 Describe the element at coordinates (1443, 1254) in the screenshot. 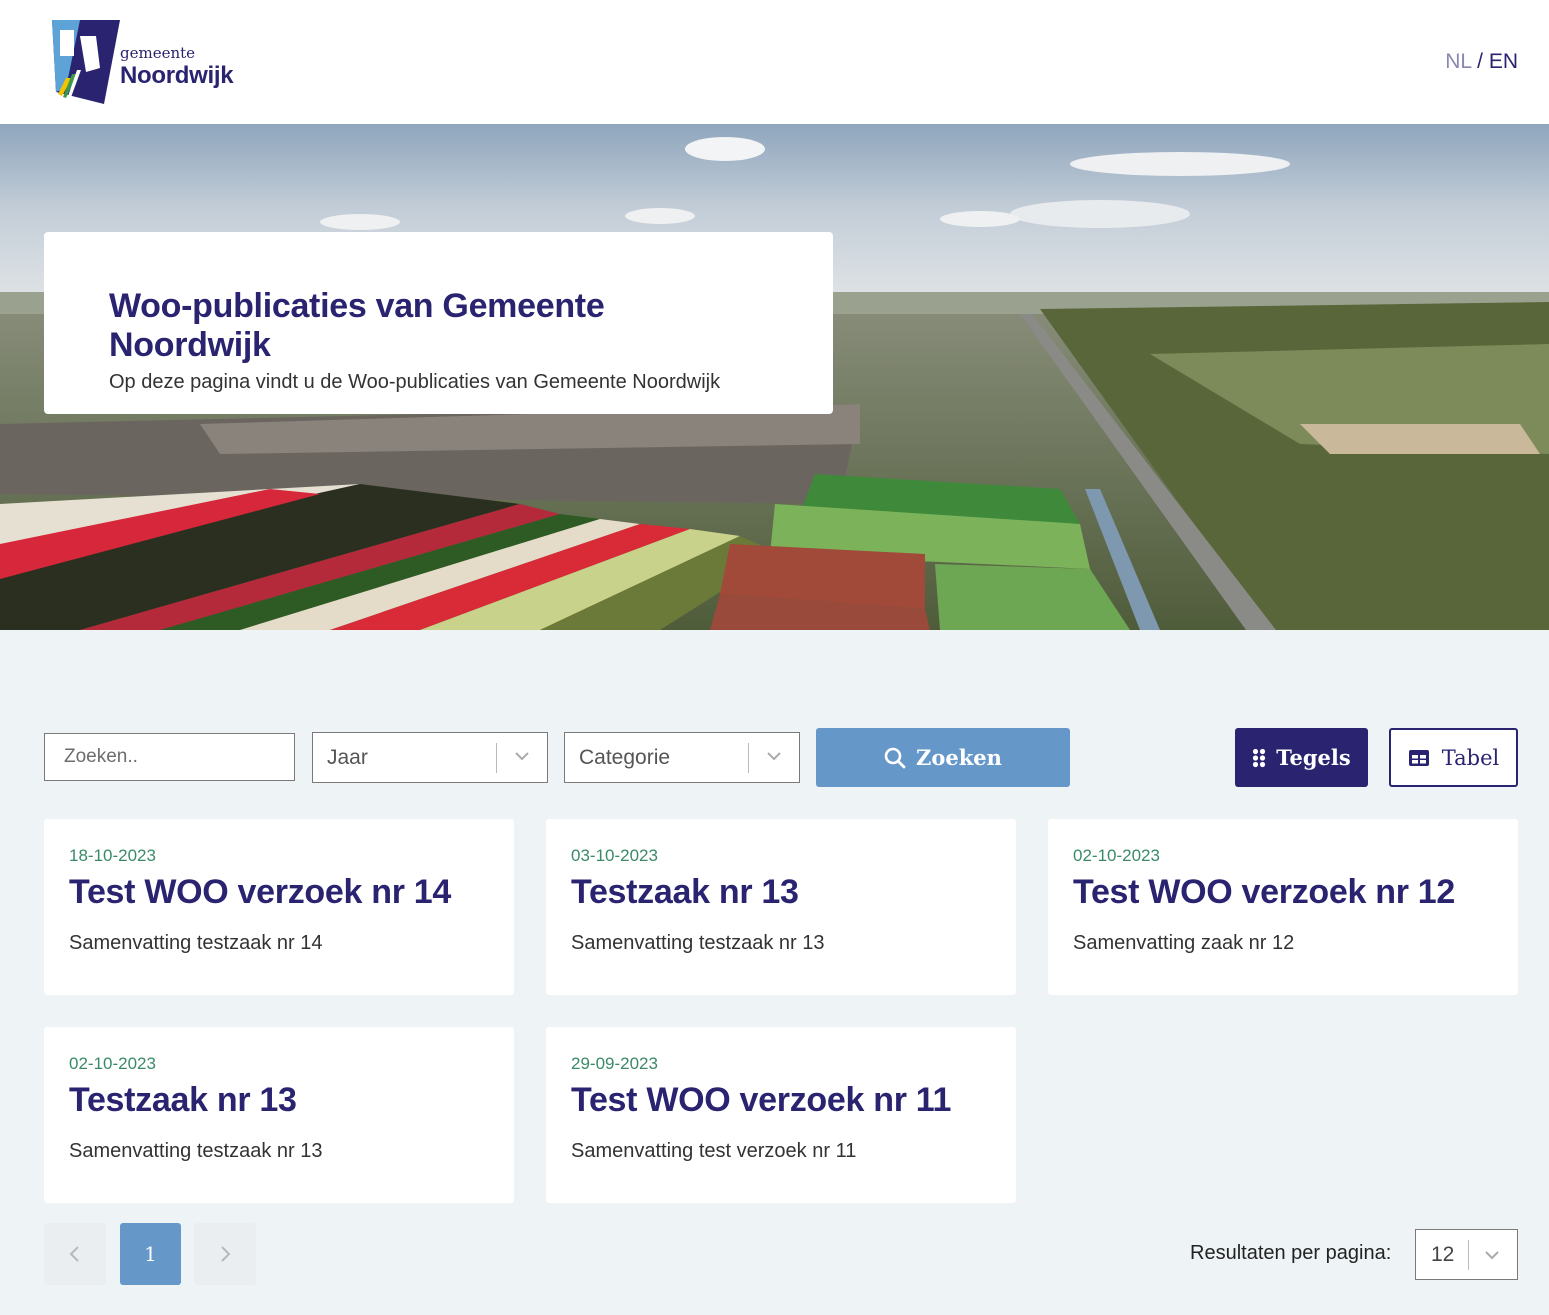

I see `results-per-page-value: 12` at that location.